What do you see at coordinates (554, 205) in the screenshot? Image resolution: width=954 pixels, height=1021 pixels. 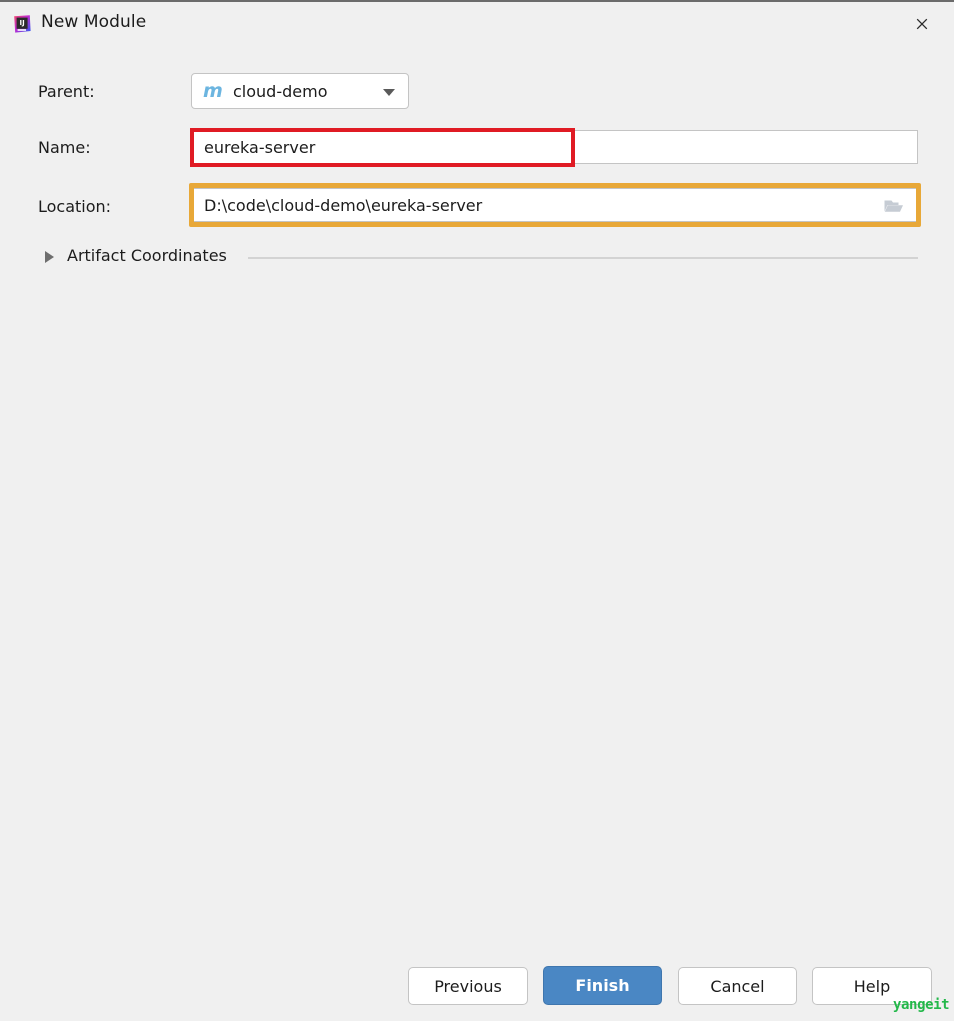 I see `location-input: D:\code\cloud-demo\eureka-server` at bounding box center [554, 205].